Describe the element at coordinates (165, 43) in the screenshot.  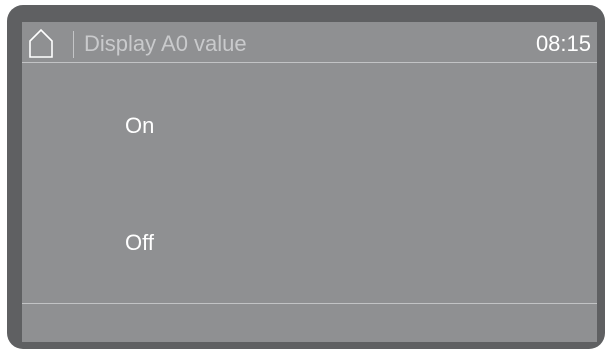
I see `page-title: Display A0 value` at that location.